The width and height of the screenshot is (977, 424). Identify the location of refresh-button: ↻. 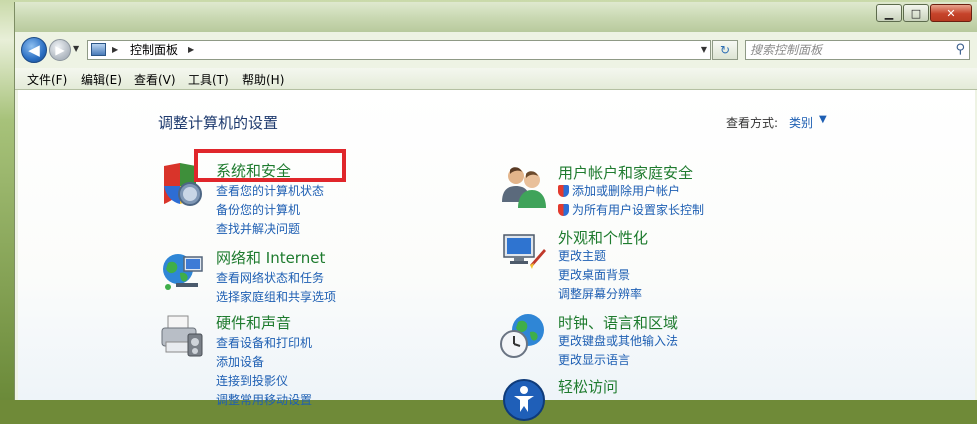
(725, 50).